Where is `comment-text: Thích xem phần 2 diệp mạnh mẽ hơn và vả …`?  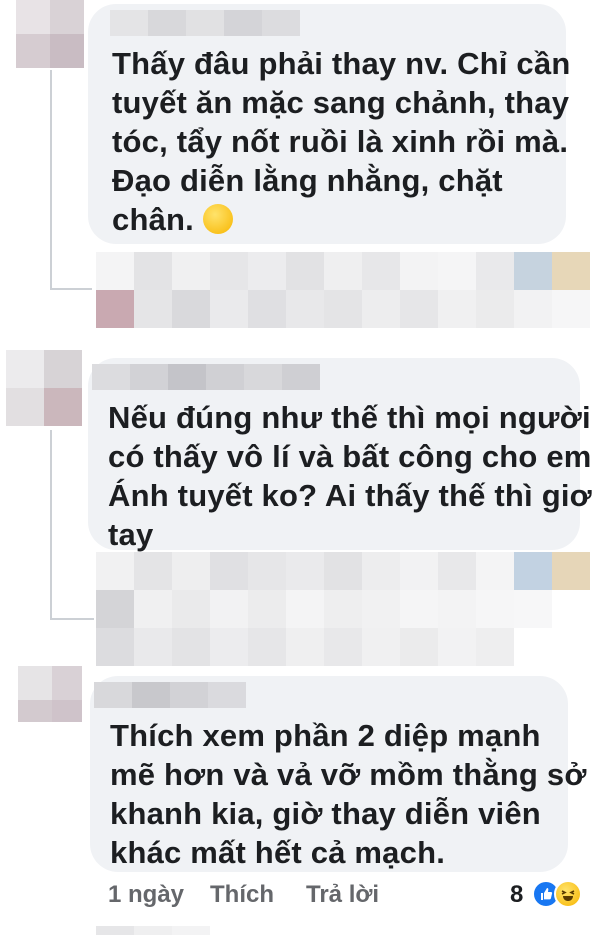
comment-text: Thích xem phần 2 diệp mạnh mẽ hơn và vả … is located at coordinates (348, 794).